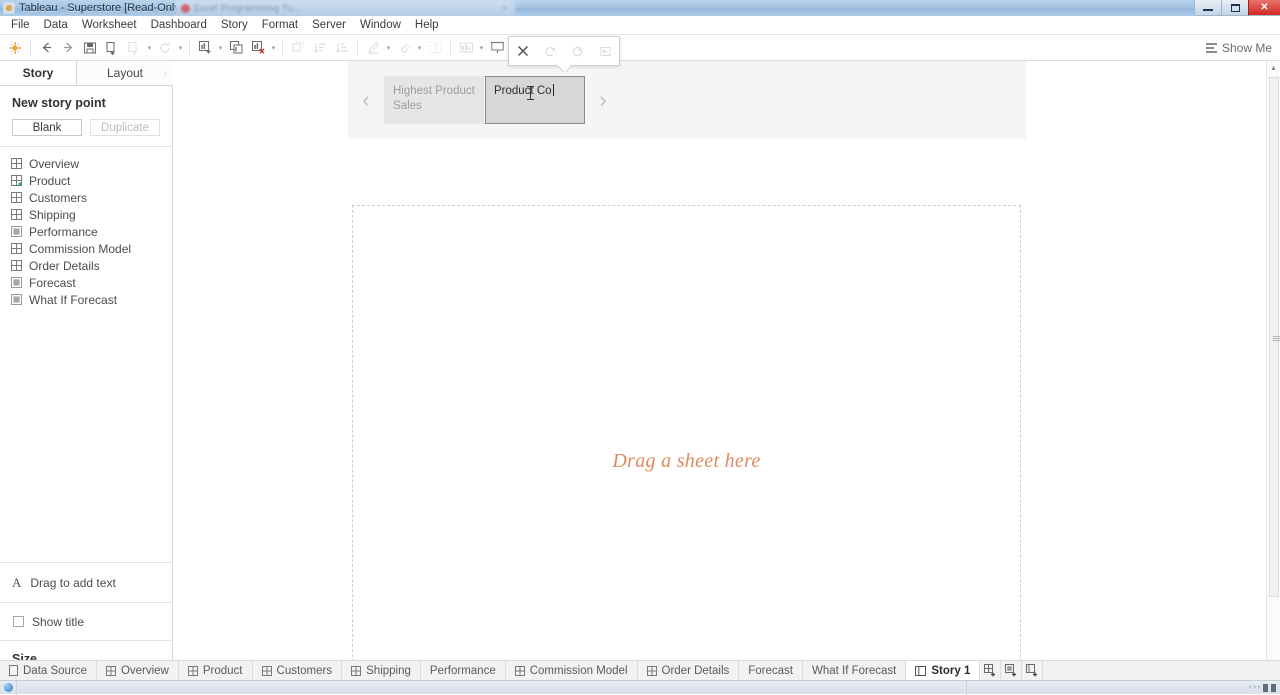 The height and width of the screenshot is (695, 1280). I want to click on close-x-icon, so click(523, 51).